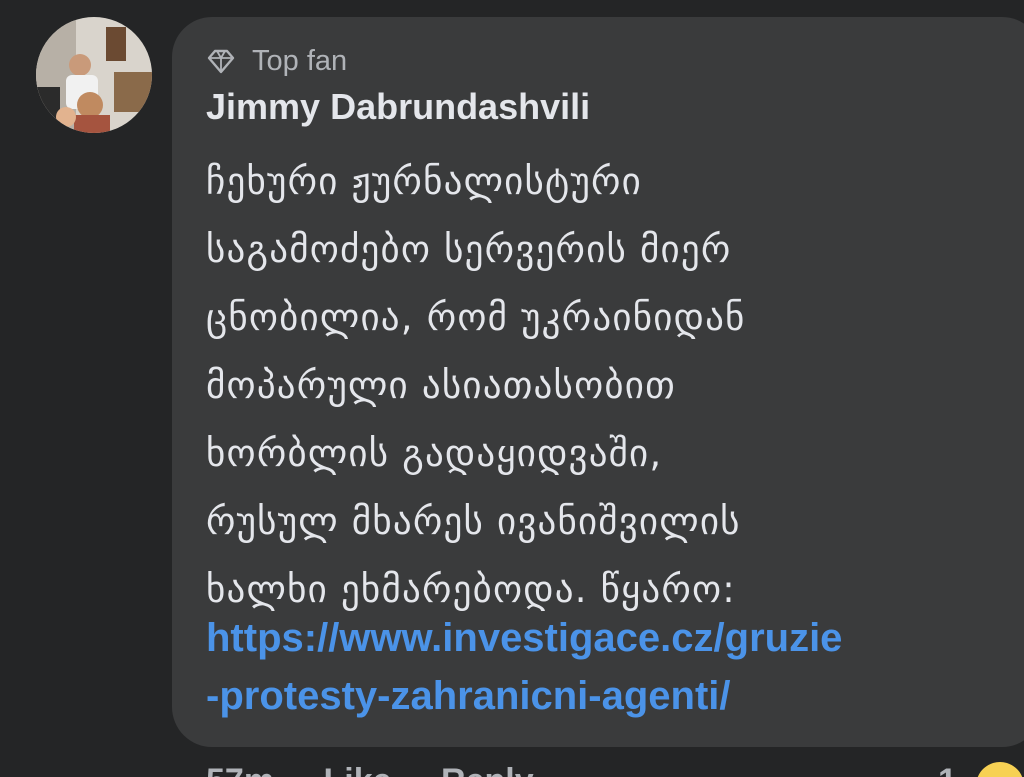  What do you see at coordinates (221, 61) in the screenshot?
I see `diamond-icon` at bounding box center [221, 61].